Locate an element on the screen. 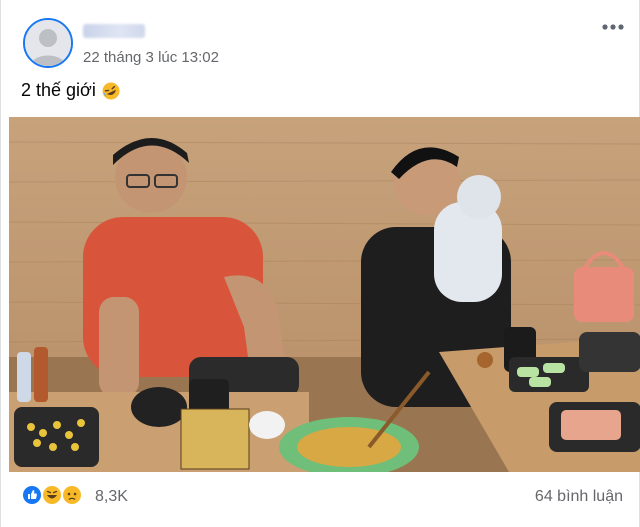 The height and width of the screenshot is (527, 640). reaction-summary: 8,3K is located at coordinates (74, 497).